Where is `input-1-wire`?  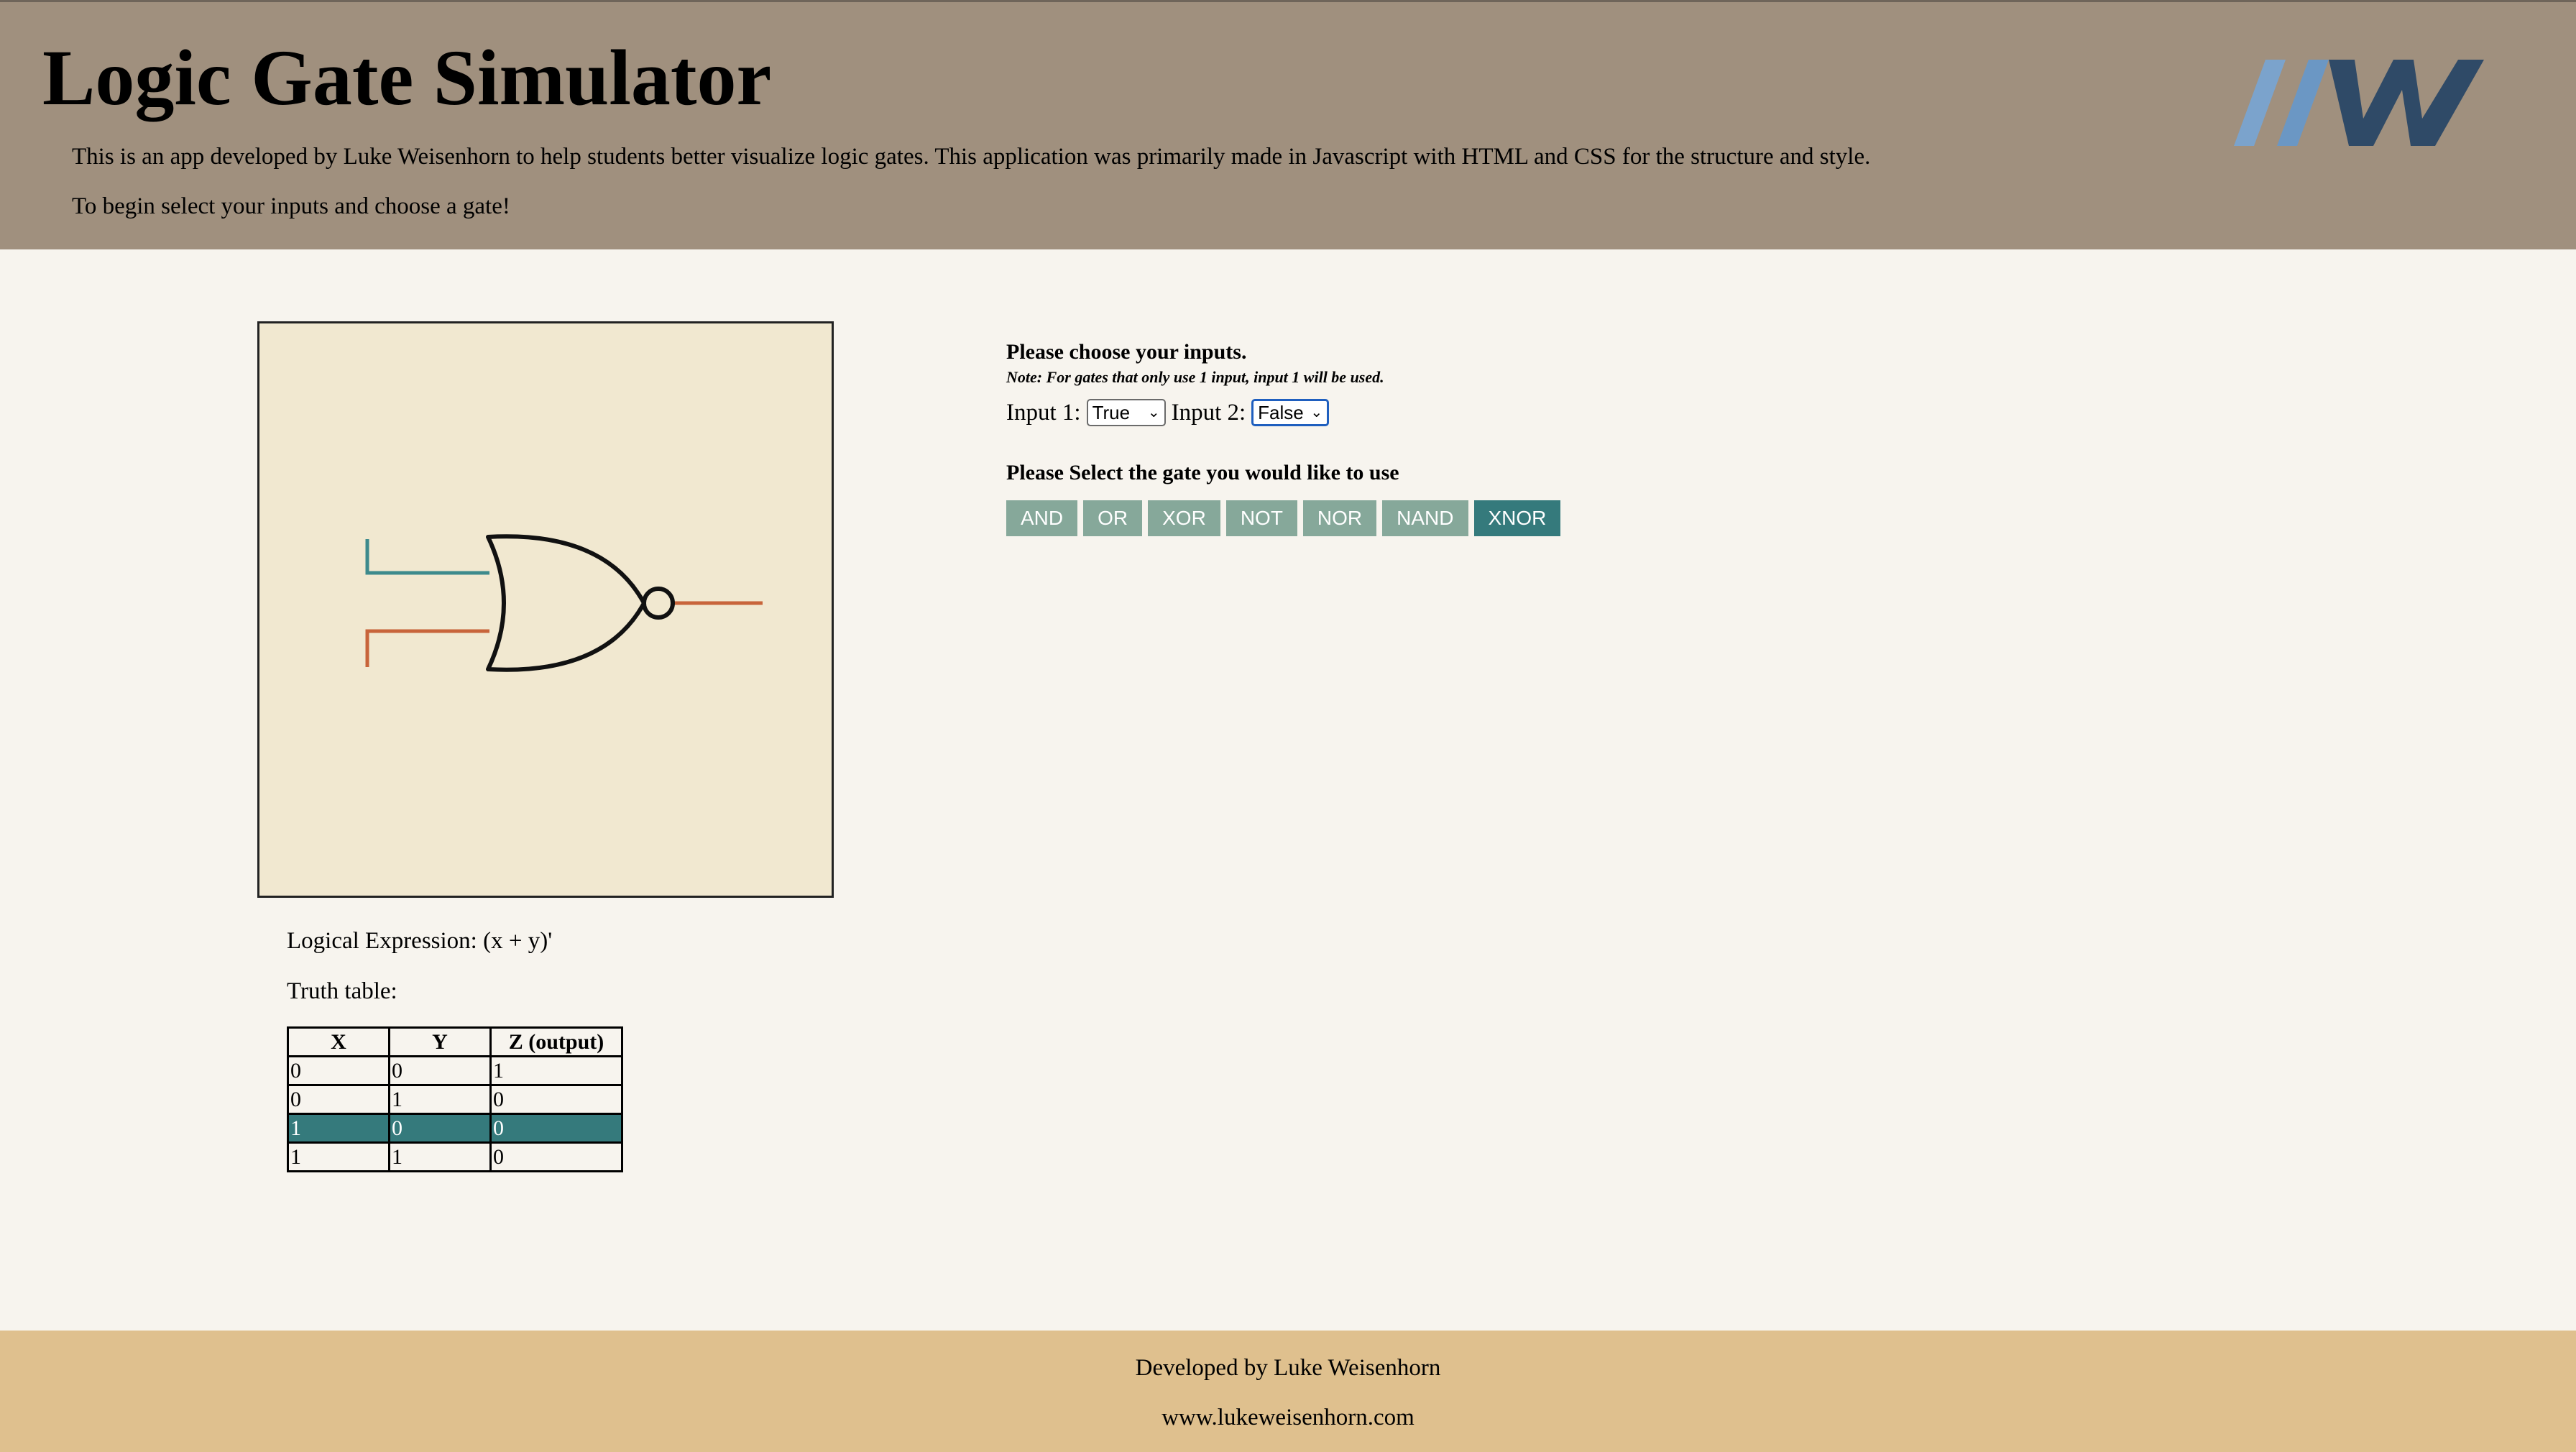 input-1-wire is located at coordinates (427, 557).